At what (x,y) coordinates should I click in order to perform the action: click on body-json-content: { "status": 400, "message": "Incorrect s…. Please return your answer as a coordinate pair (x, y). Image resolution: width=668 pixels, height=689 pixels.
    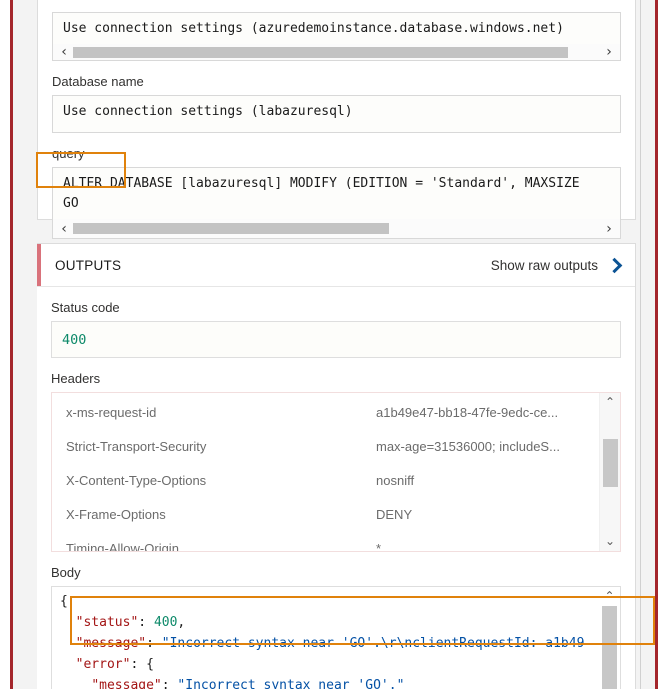
    Looking at the image, I should click on (325, 638).